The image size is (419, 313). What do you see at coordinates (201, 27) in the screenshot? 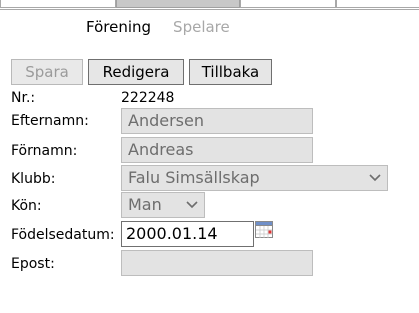
I see `subnav-link-spelare: Spelare` at bounding box center [201, 27].